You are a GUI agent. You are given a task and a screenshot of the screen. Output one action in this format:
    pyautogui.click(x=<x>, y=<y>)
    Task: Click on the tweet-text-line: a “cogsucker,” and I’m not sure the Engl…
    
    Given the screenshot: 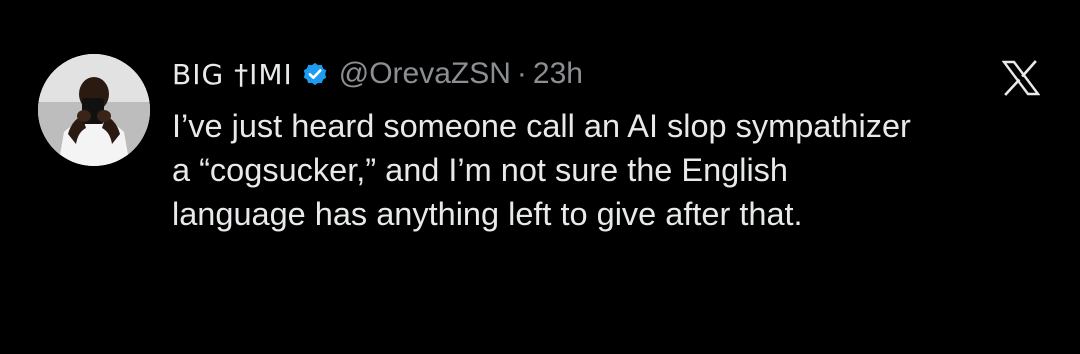 What is the action you would take?
    pyautogui.click(x=480, y=170)
    